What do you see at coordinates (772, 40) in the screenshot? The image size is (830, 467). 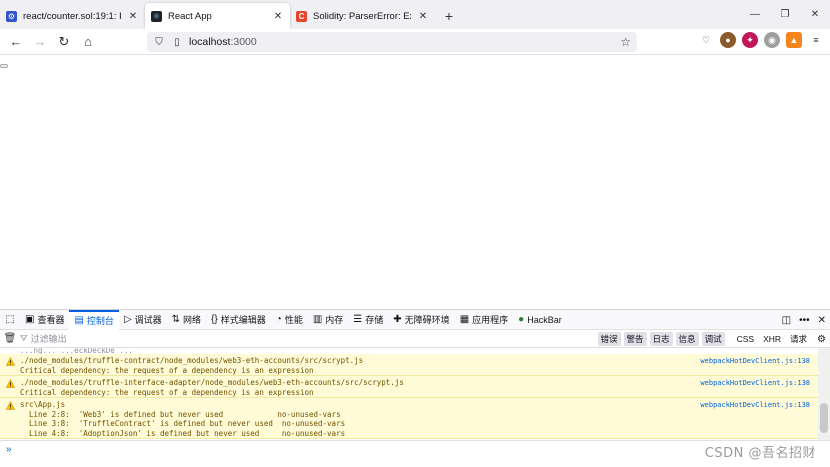 I see `extension-gray-icon: ◉` at bounding box center [772, 40].